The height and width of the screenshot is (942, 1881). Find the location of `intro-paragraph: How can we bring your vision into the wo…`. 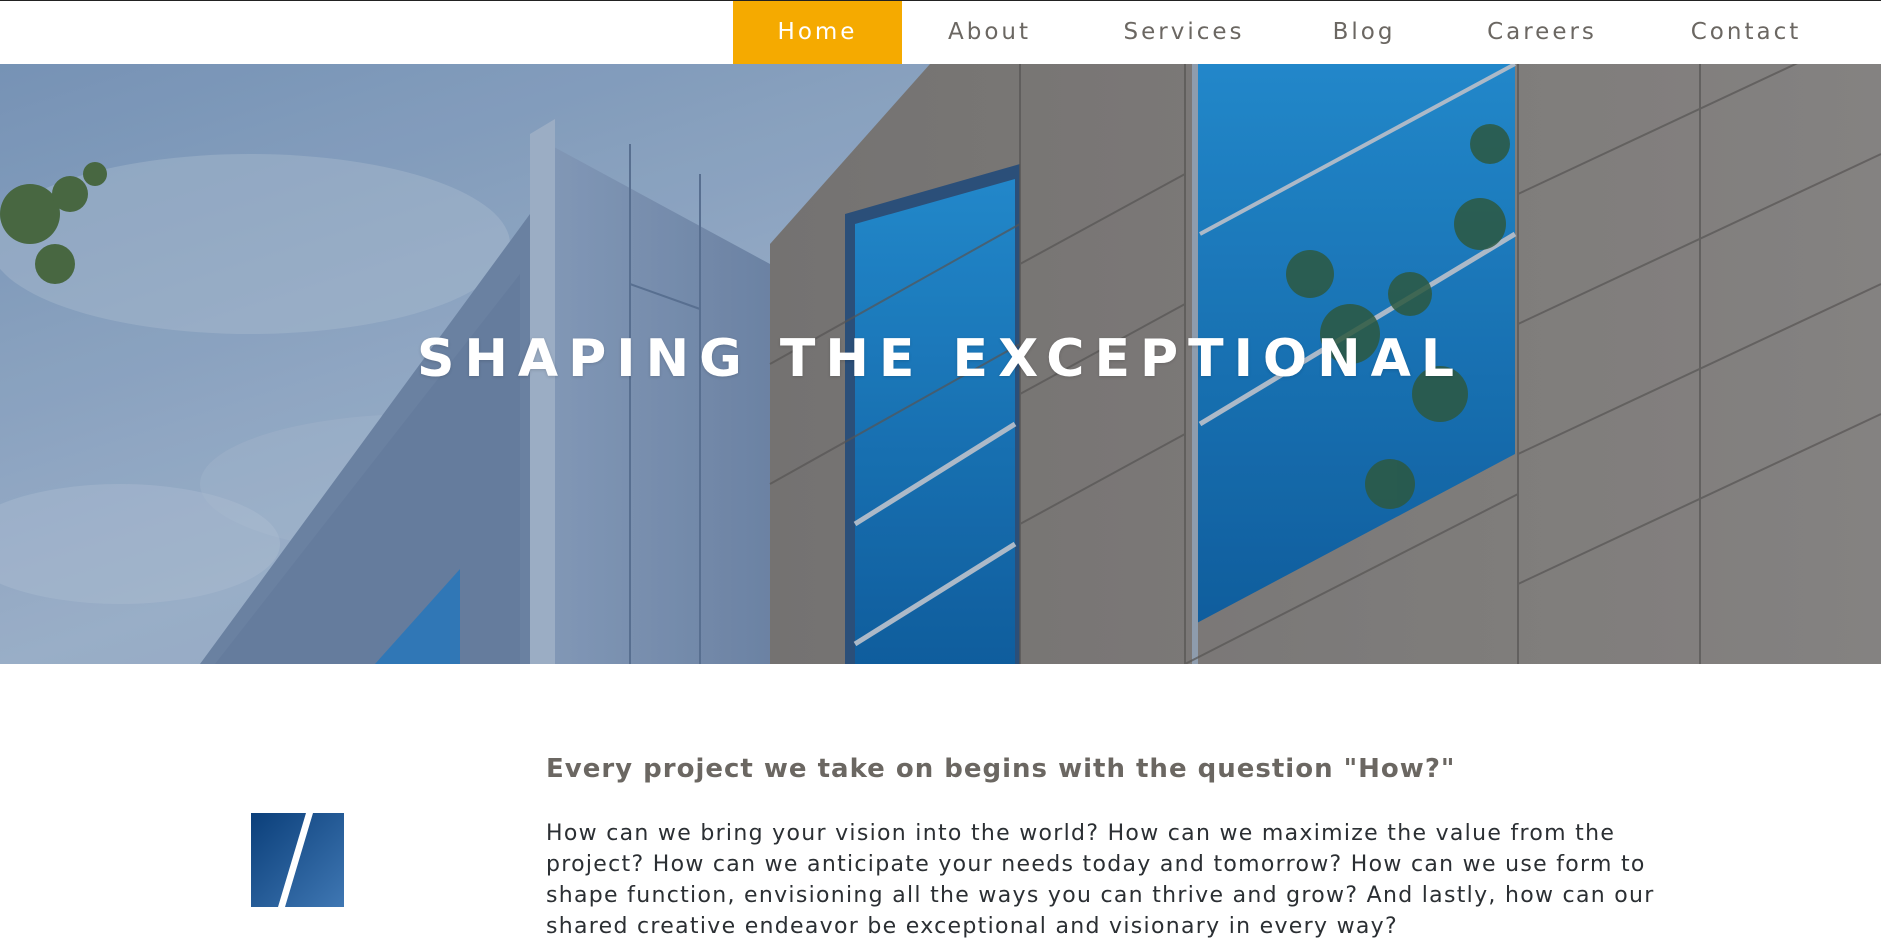

intro-paragraph: How can we bring your vision into the wo… is located at coordinates (1100, 880).